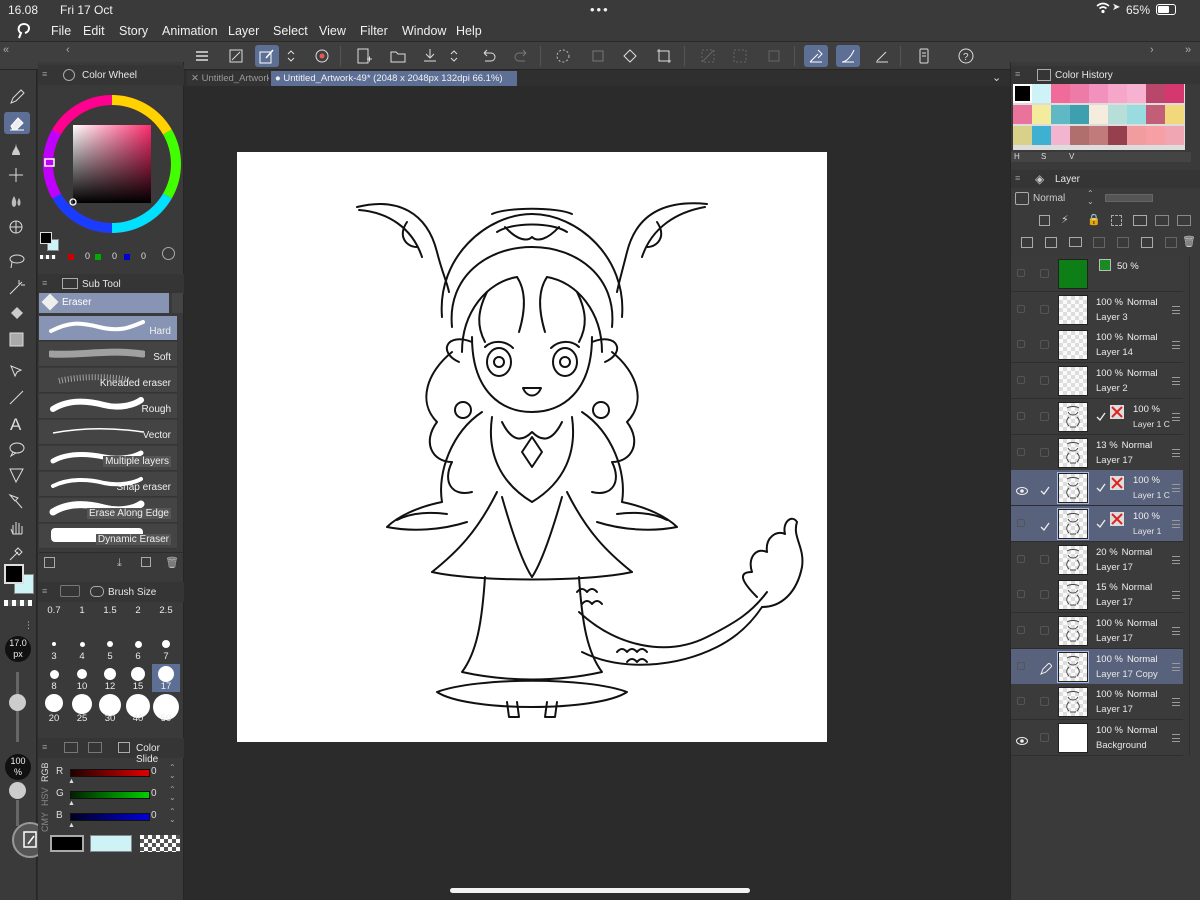 The height and width of the screenshot is (900, 1200). I want to click on trash-icon: 🗑, so click(172, 562).